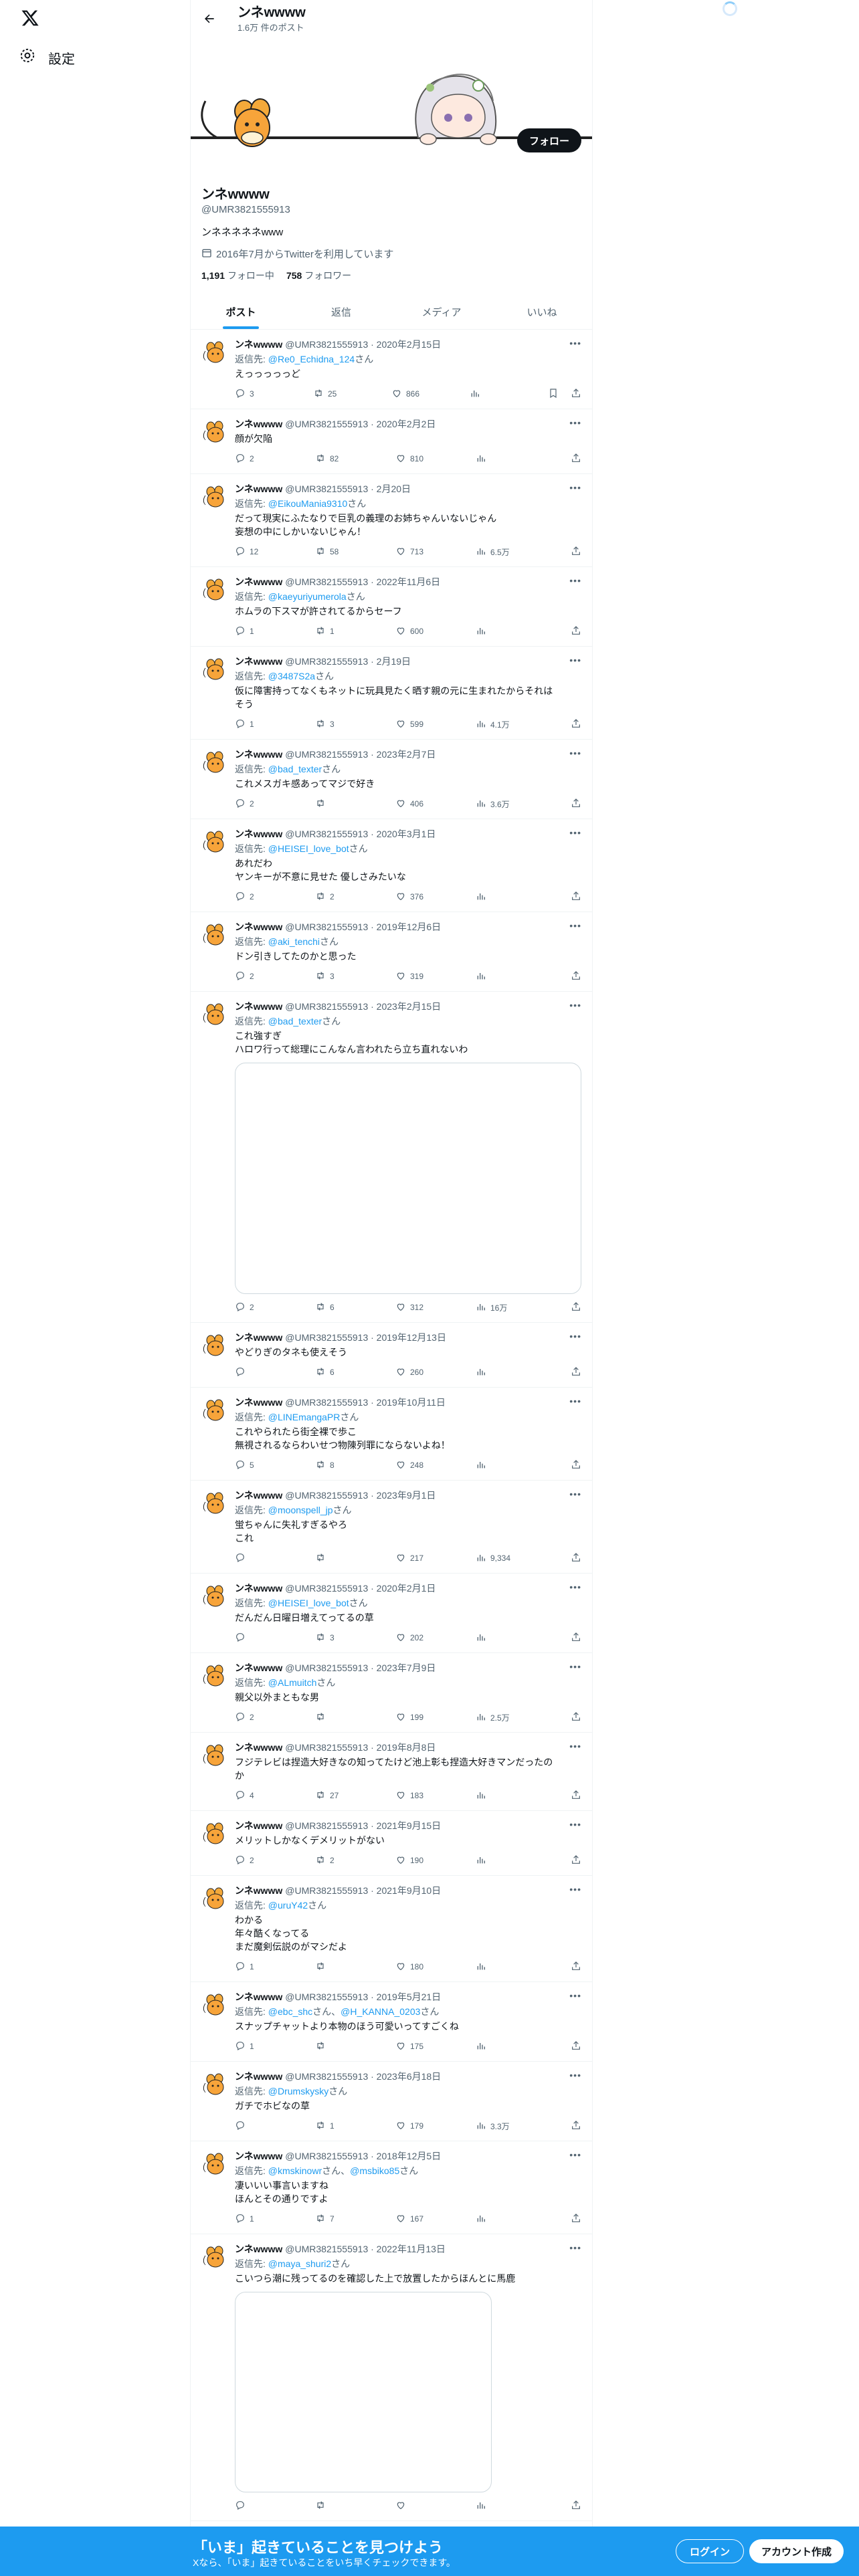 Image resolution: width=859 pixels, height=2576 pixels. I want to click on like-button: 179, so click(435, 2126).